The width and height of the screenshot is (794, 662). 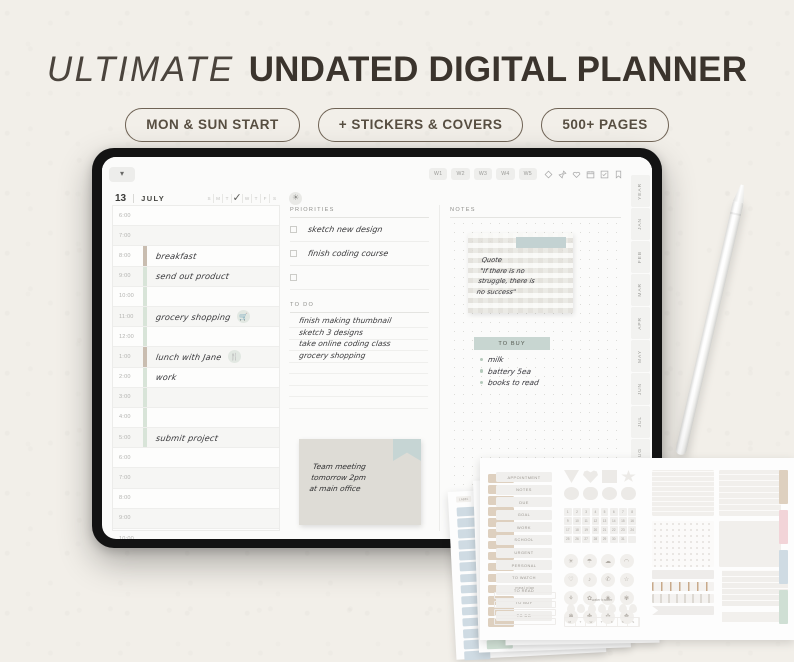 I want to click on number-sticker: 1, so click(x=568, y=512).